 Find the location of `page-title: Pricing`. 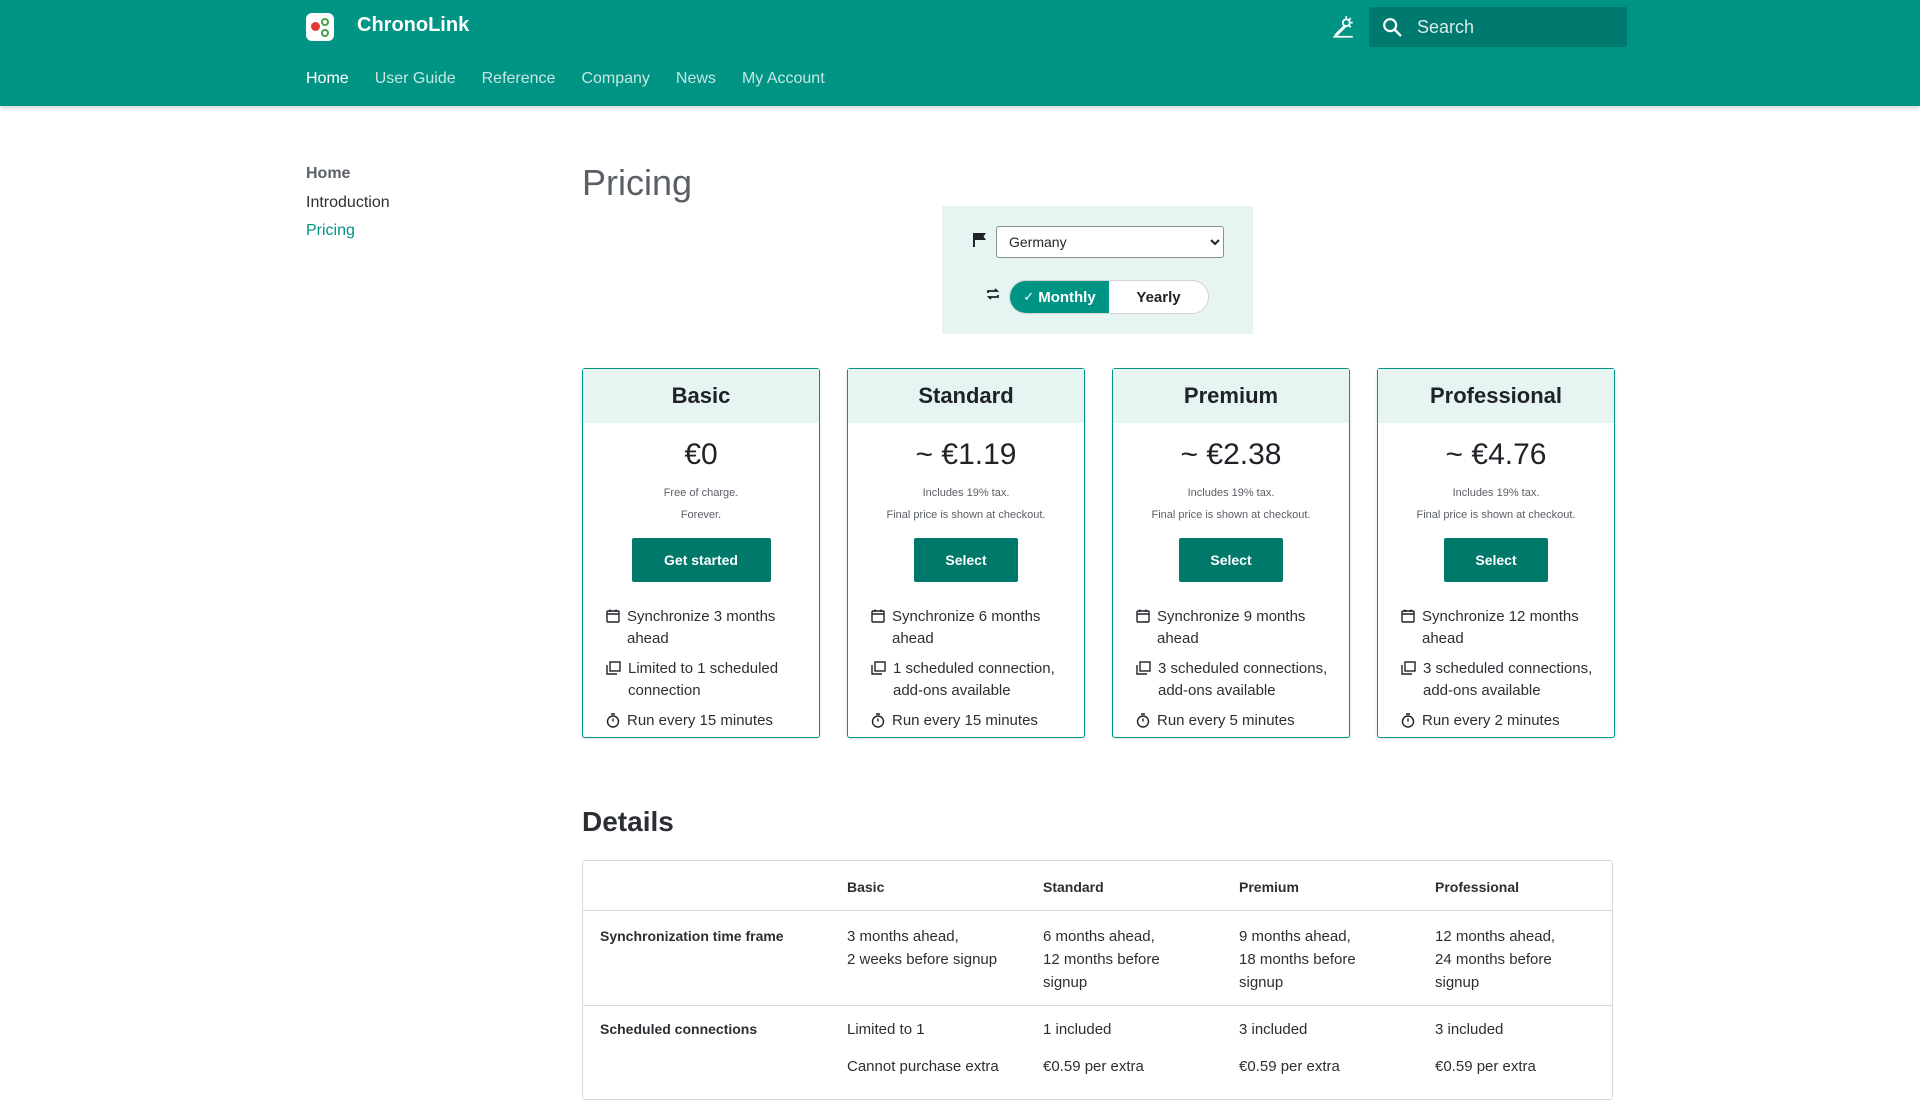

page-title: Pricing is located at coordinates (637, 182).